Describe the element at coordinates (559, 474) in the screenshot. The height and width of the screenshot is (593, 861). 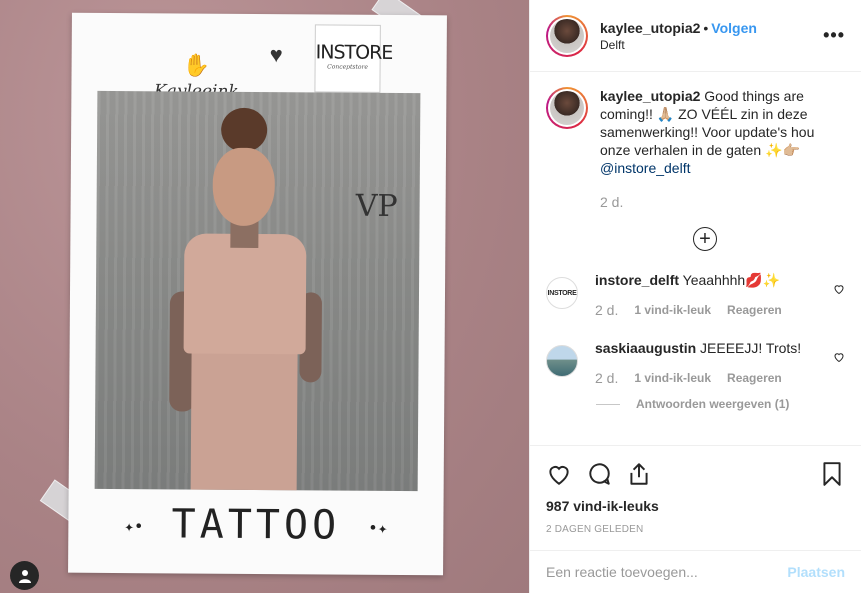
I see `like-icon` at that location.